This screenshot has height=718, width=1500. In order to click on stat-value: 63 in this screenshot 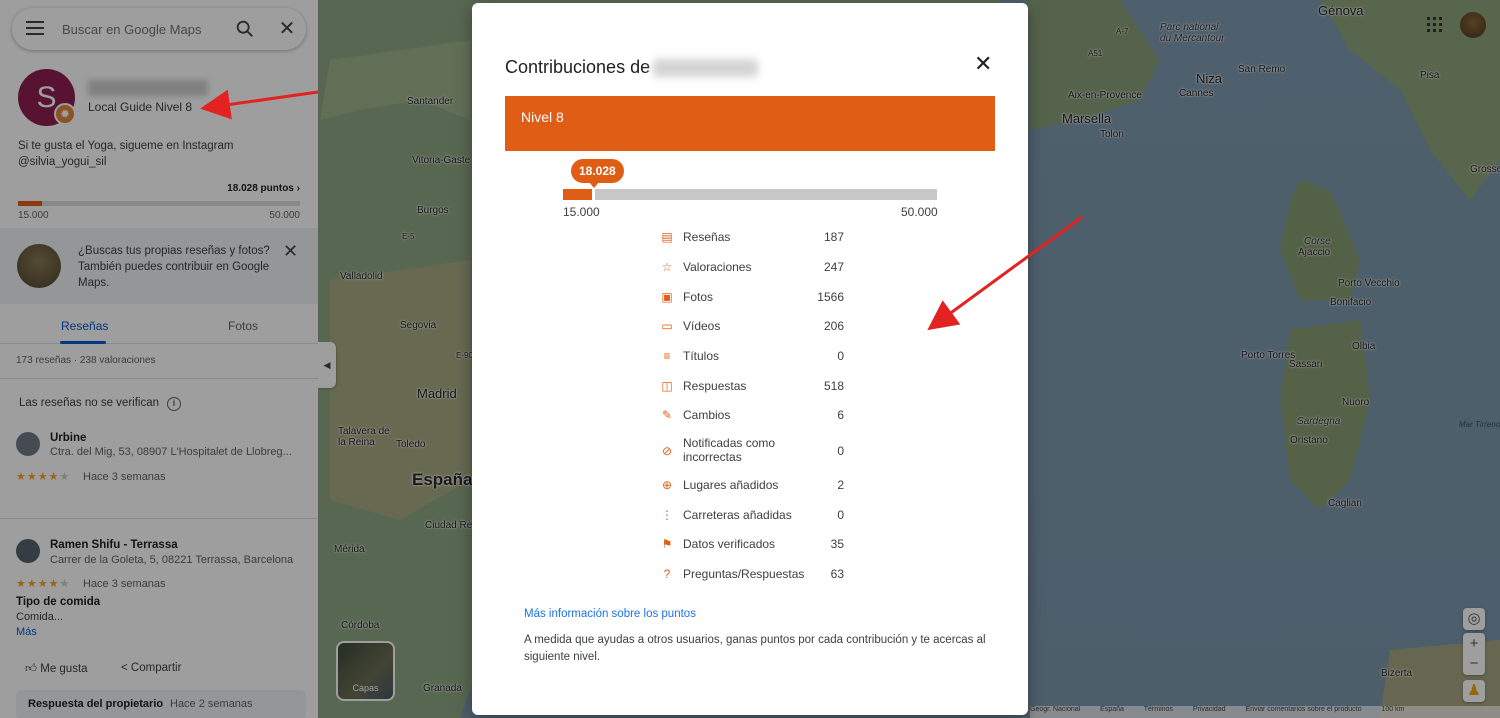, I will do `click(837, 574)`.